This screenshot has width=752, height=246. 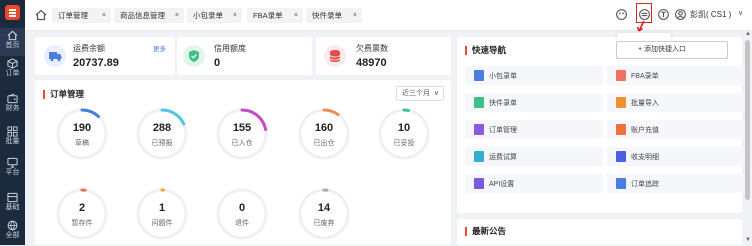 I want to click on language-icon, so click(x=663, y=14).